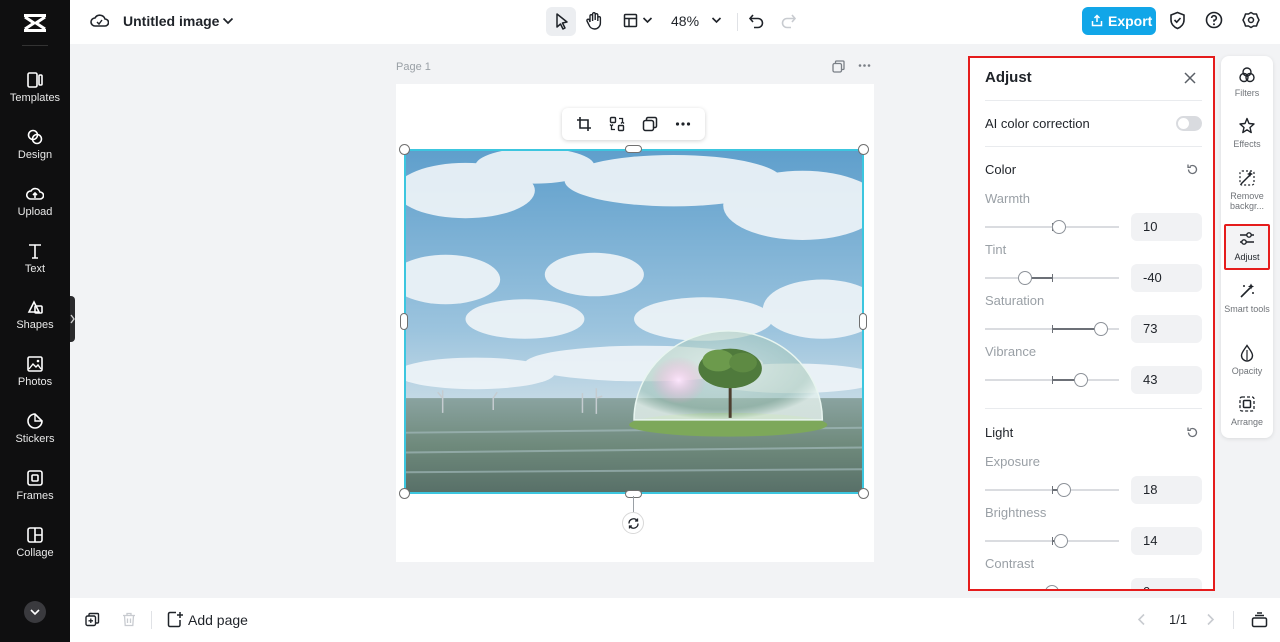  Describe the element at coordinates (650, 124) in the screenshot. I see `duplicate-icon` at that location.